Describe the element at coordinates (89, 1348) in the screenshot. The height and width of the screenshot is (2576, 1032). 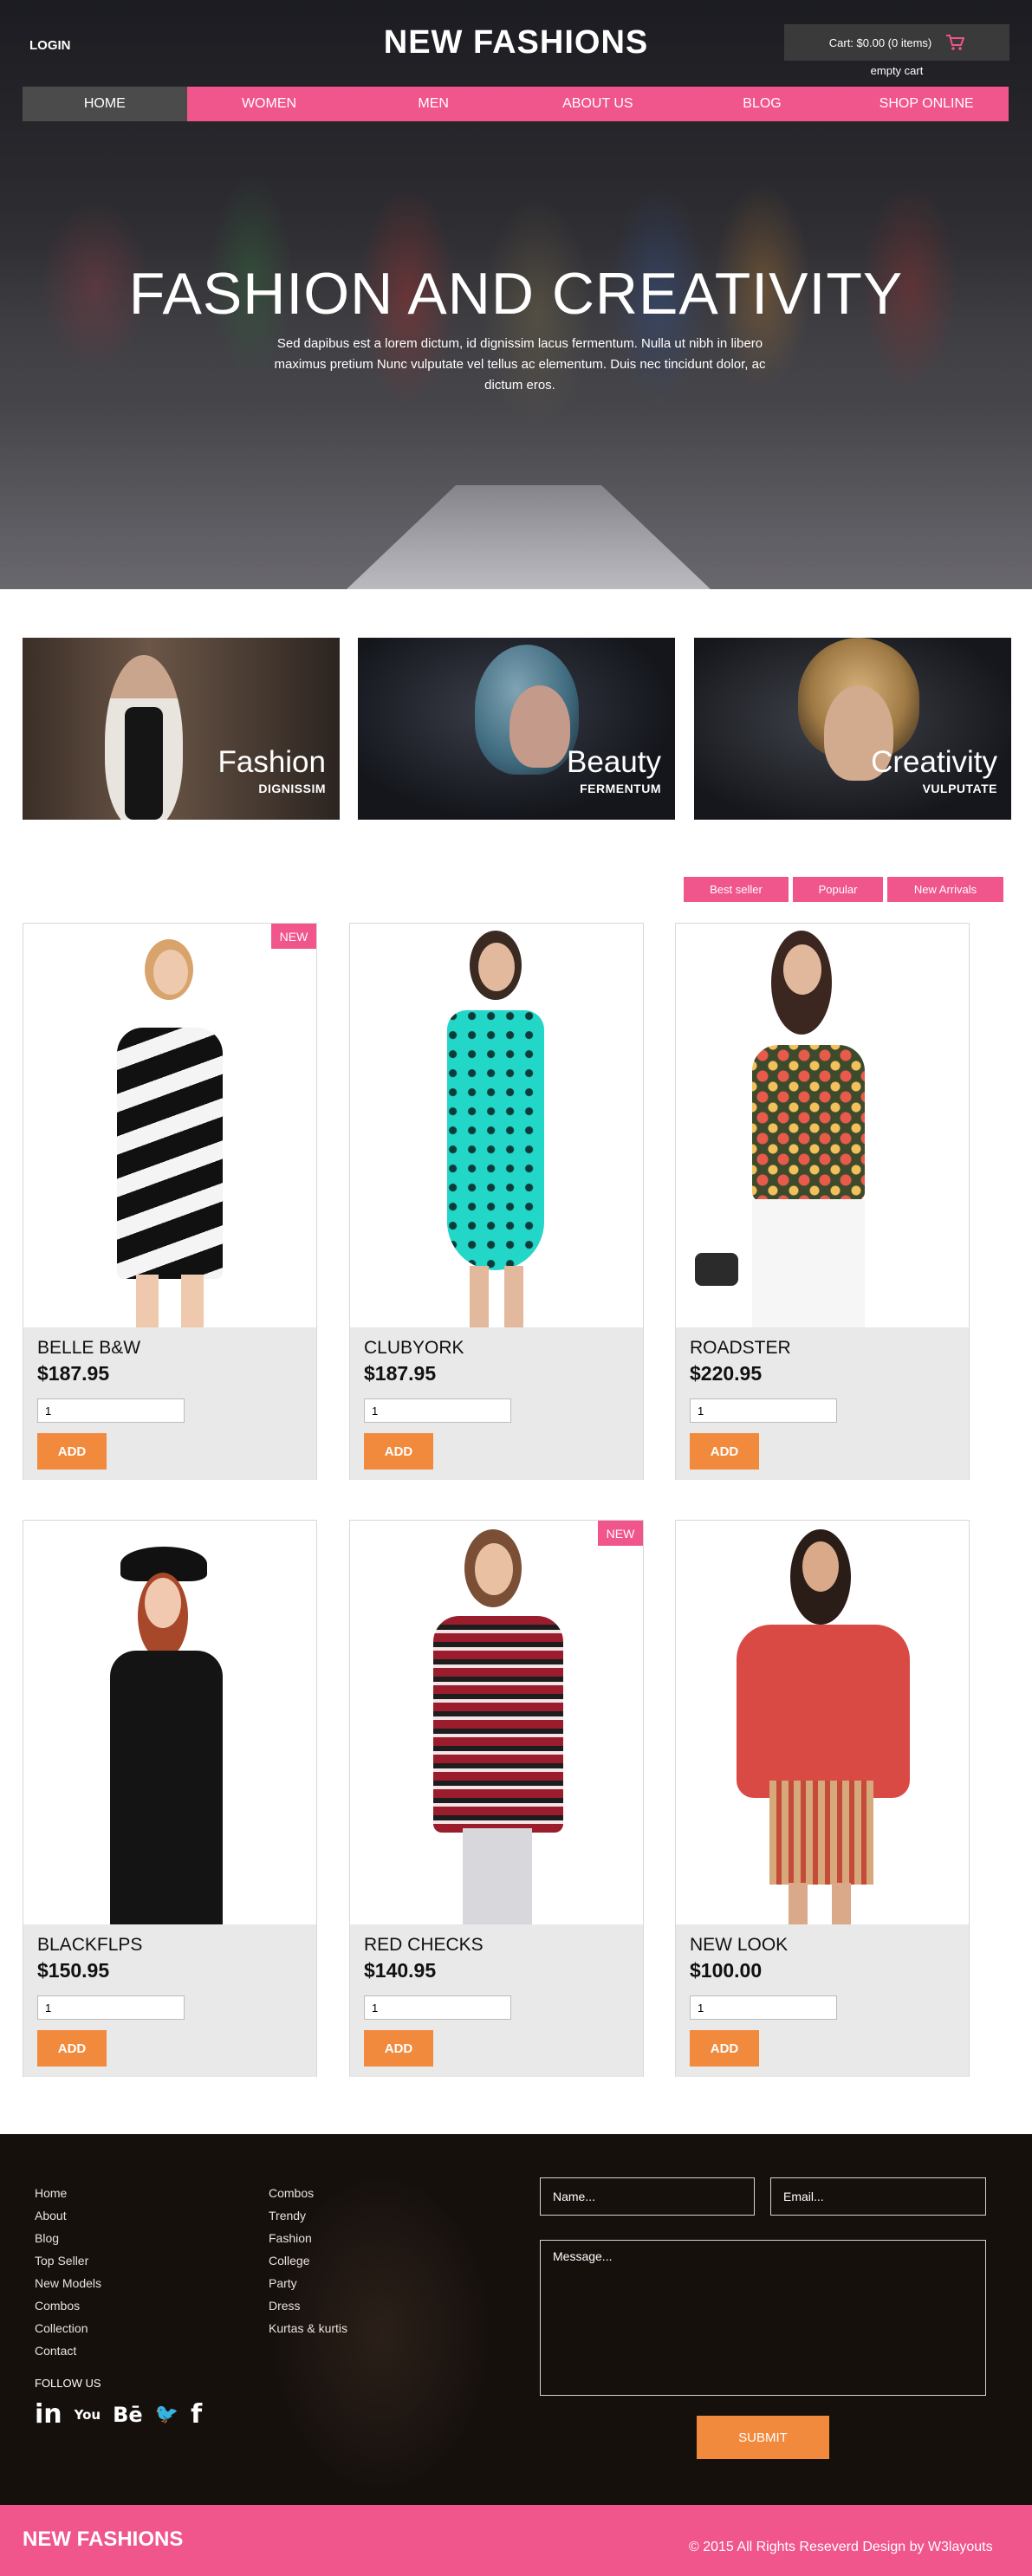
I see `product-name: BELLE B&W` at that location.